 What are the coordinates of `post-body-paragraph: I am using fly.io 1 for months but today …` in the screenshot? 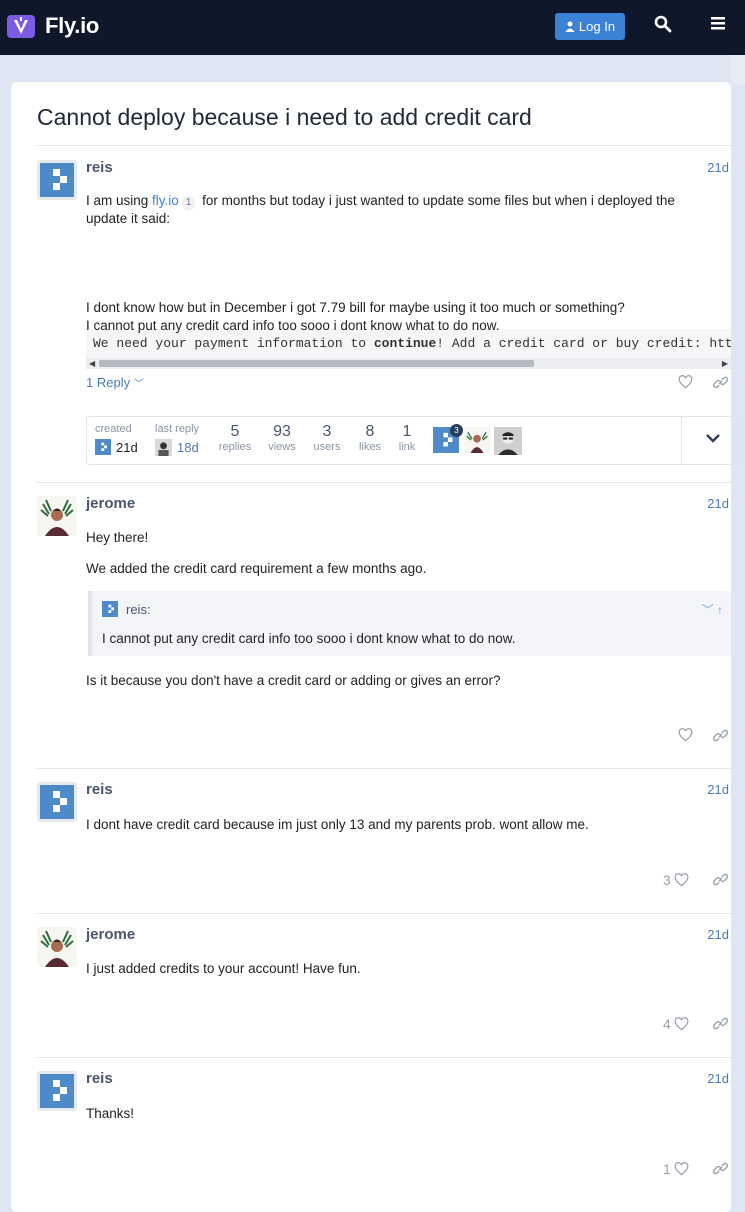 It's located at (401, 210).